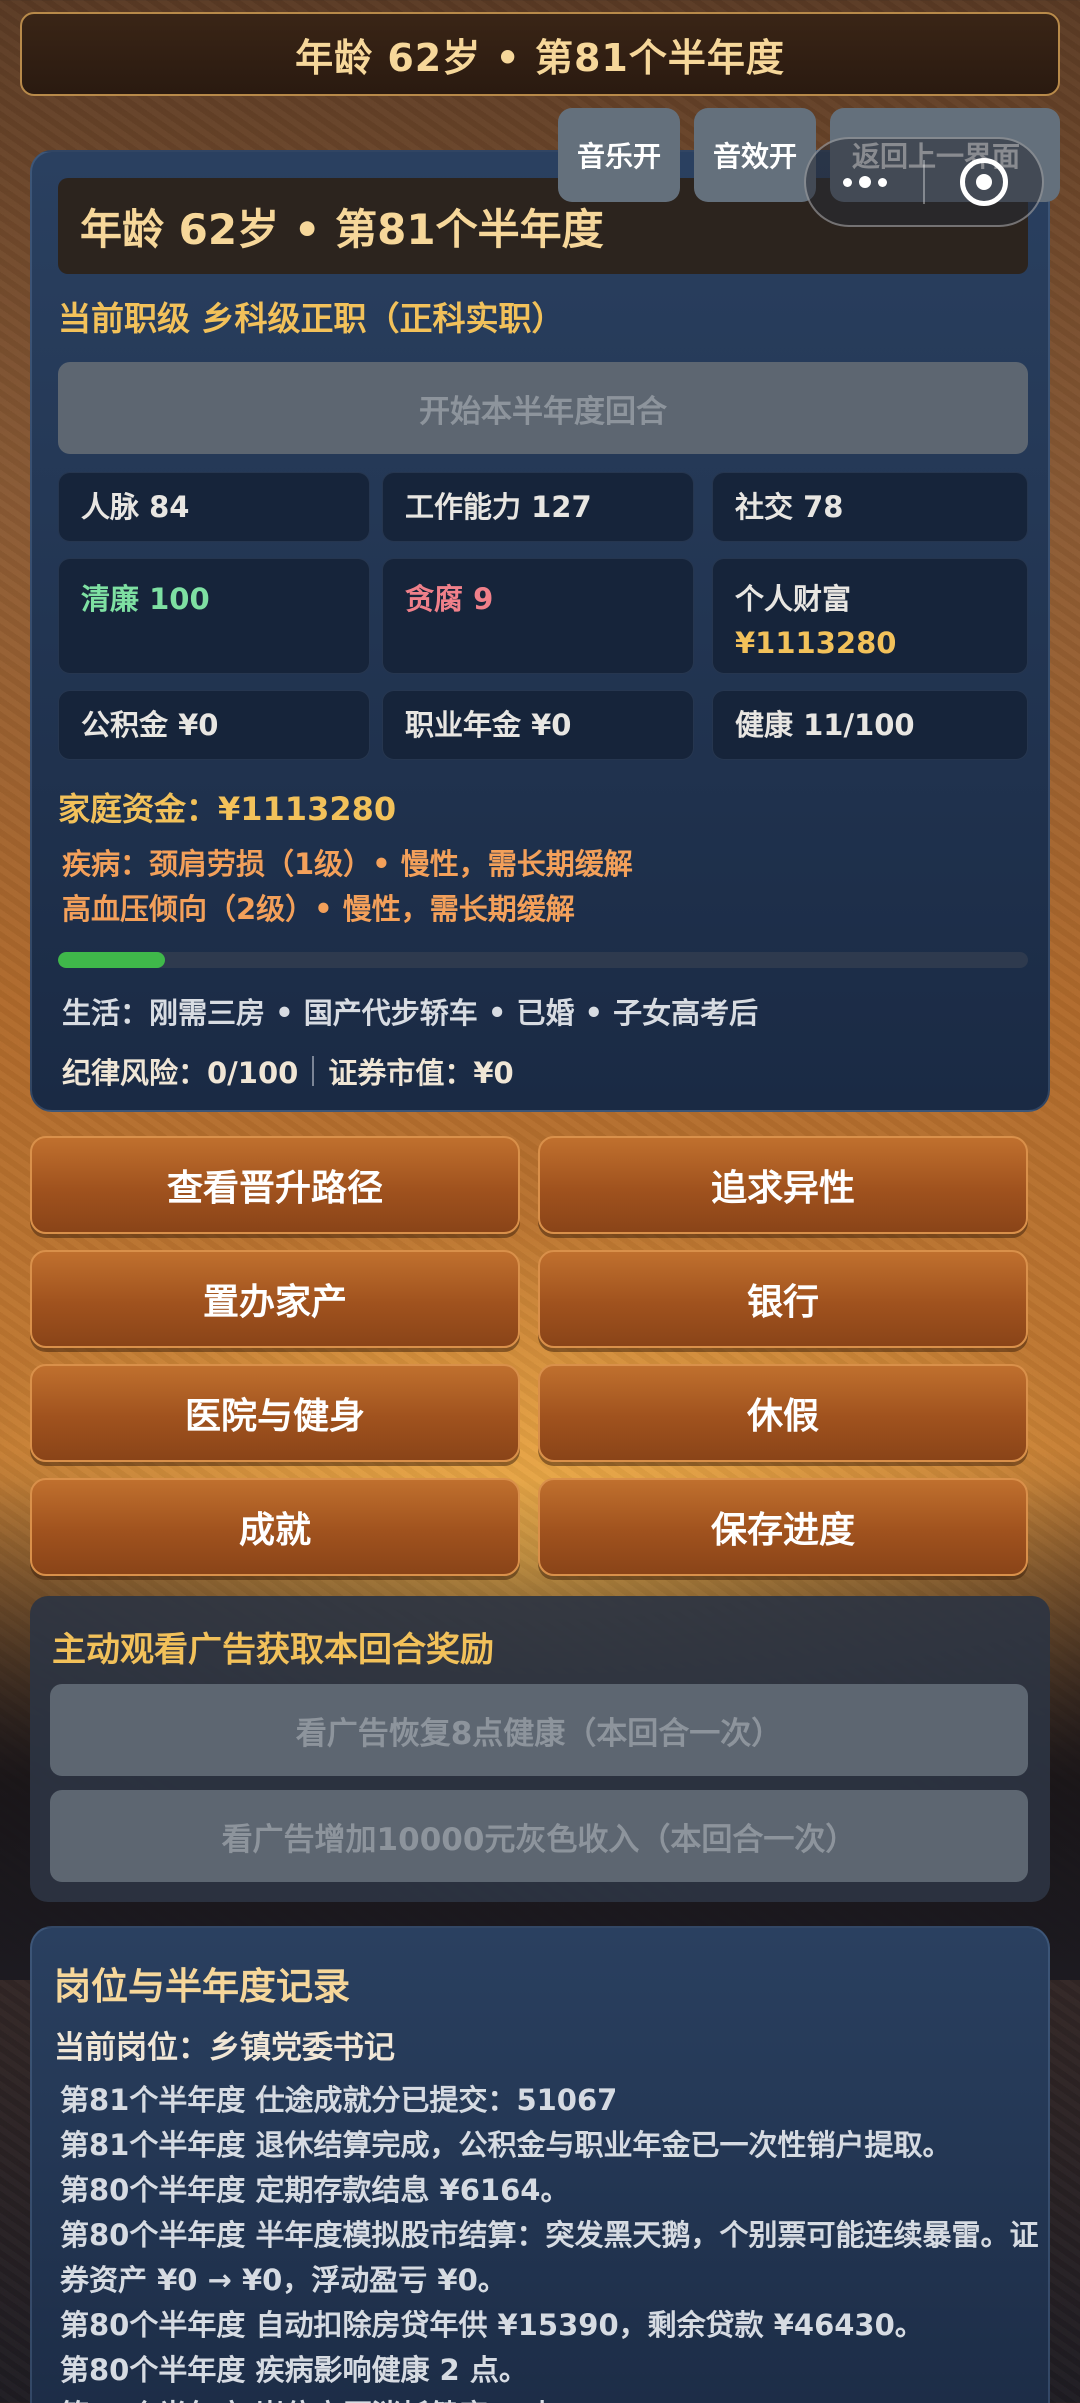 The image size is (1080, 2403). Describe the element at coordinates (550, 2398) in the screenshot. I see `record-entry: 第80个半年度 岗位高压消耗健康 2 点。` at that location.